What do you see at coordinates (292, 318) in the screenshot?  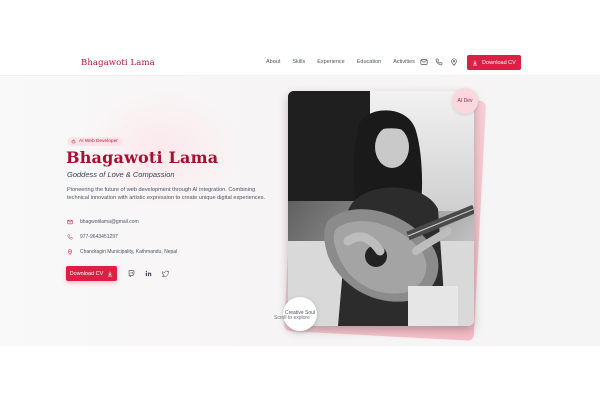 I see `scroll-hint: Scroll to explore` at bounding box center [292, 318].